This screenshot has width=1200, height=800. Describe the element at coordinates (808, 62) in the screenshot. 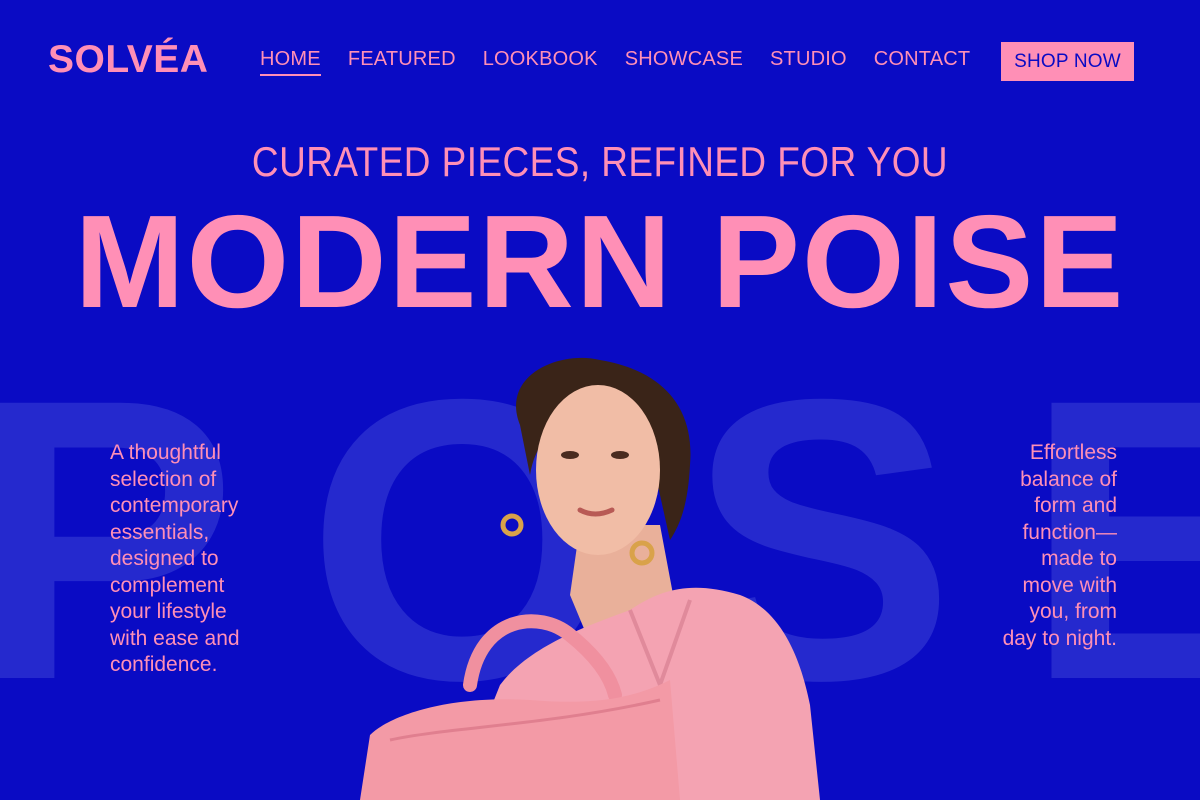

I see `nav-item-studio: STUDIO` at that location.